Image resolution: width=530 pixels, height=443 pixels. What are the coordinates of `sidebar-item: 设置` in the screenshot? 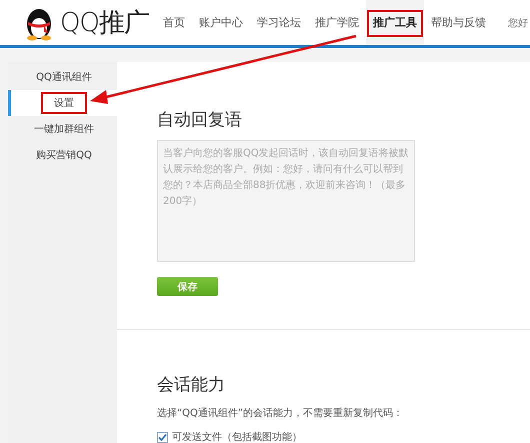 It's located at (64, 103).